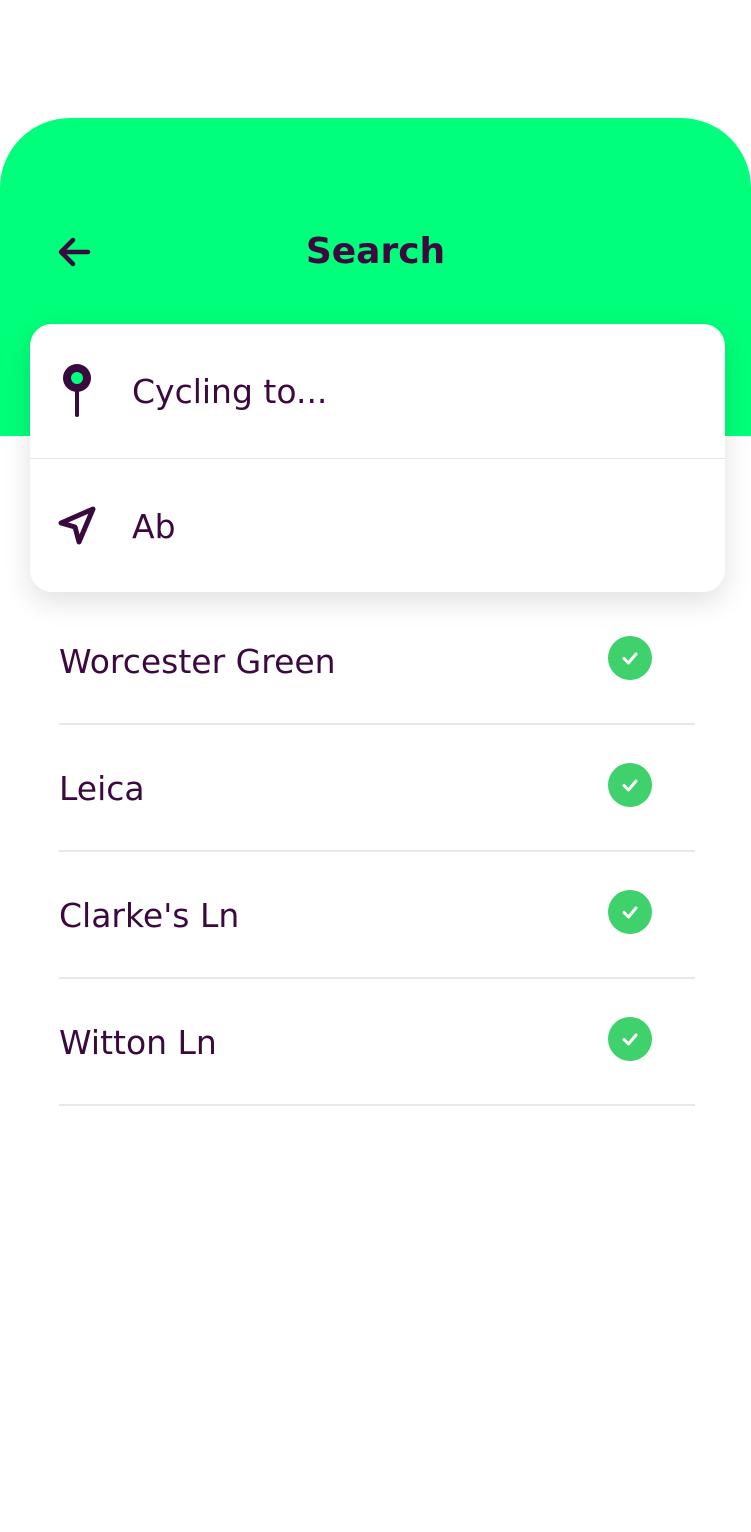 The image size is (751, 1532). I want to click on destination-row, so click(377, 391).